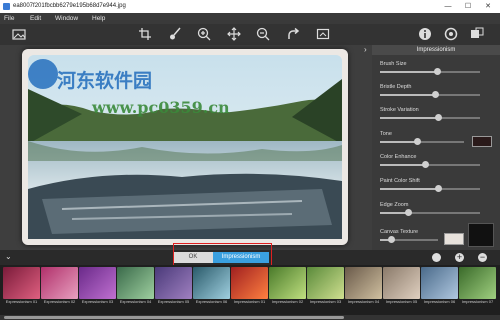 The height and width of the screenshot is (320, 500). Describe the element at coordinates (9, 18) in the screenshot. I see `menu-file: File` at that location.